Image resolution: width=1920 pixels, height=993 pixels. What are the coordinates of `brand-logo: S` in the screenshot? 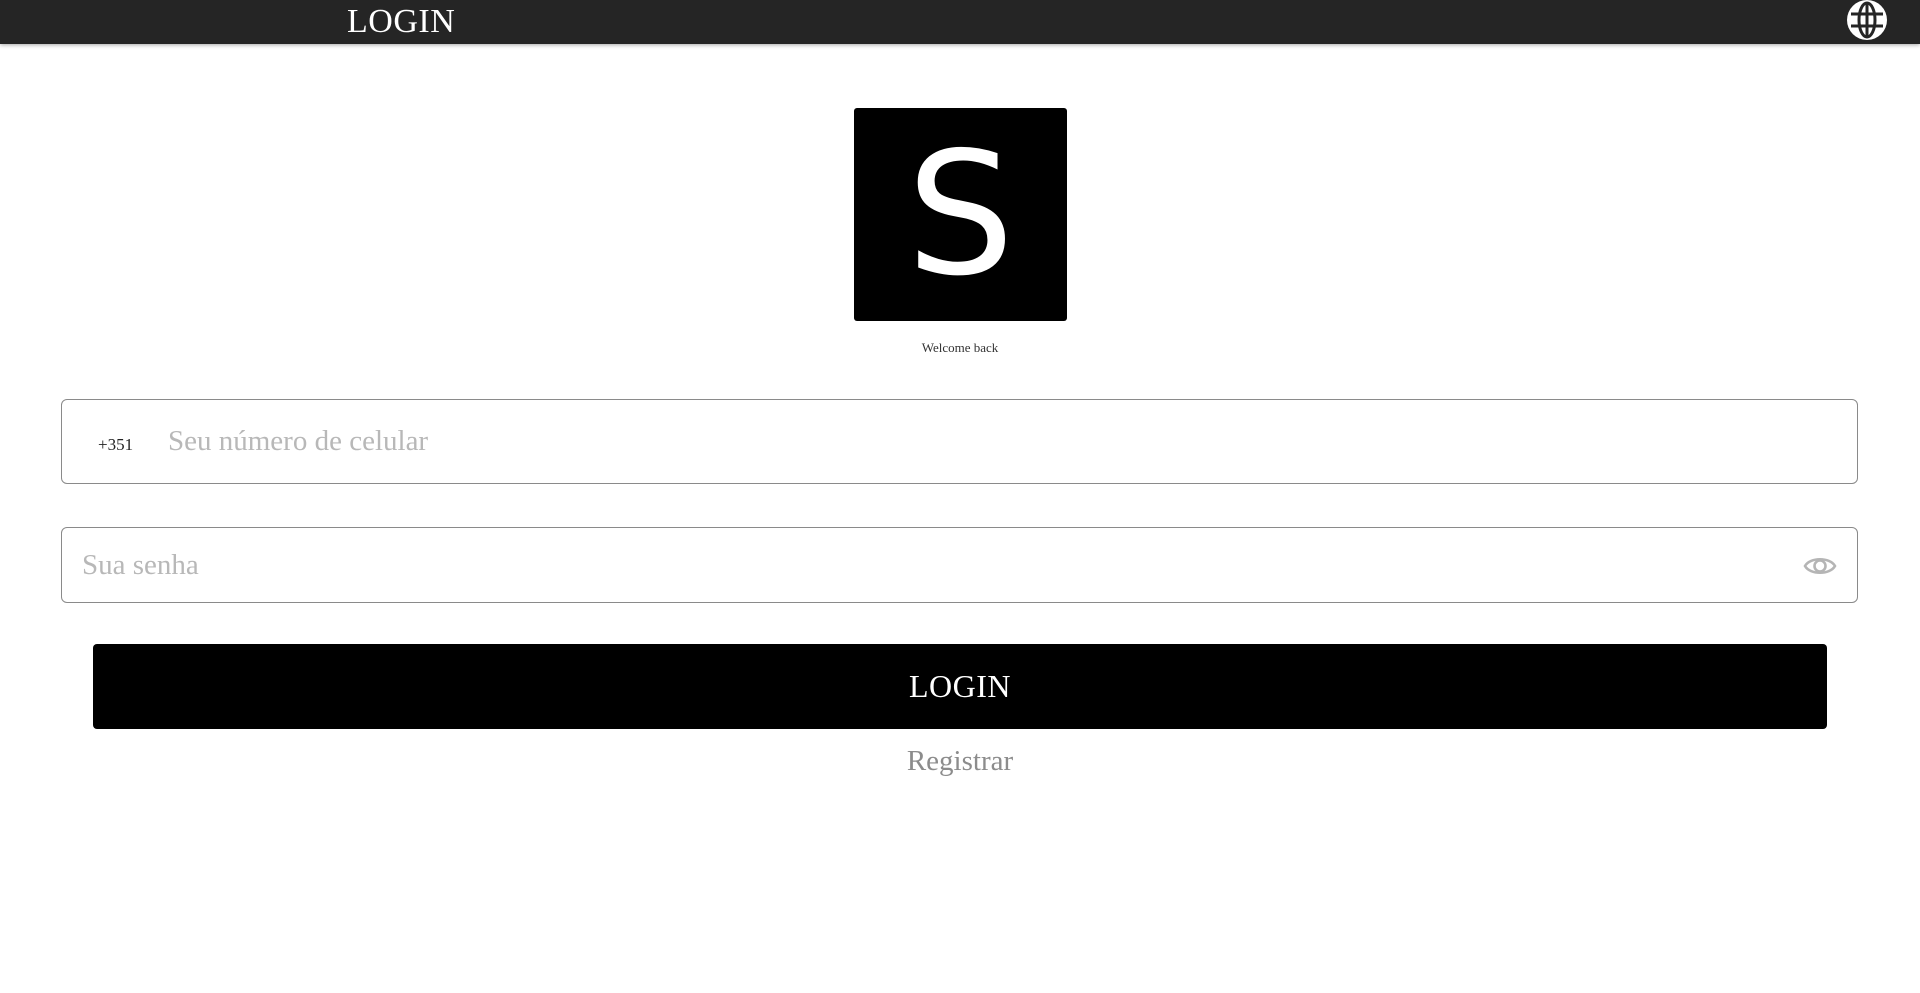 It's located at (960, 214).